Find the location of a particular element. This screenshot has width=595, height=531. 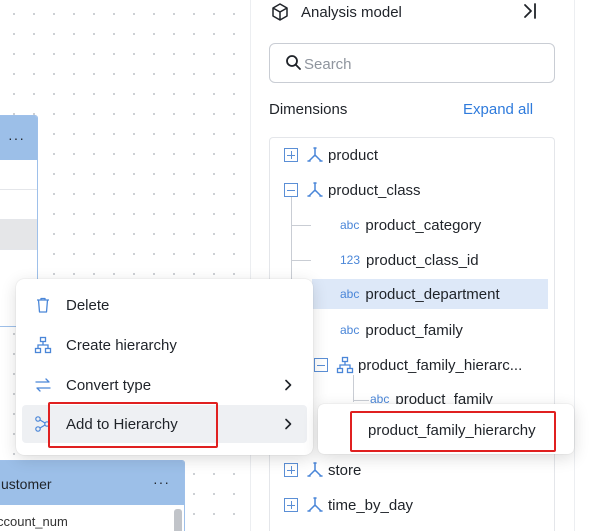

tree-item-product: product is located at coordinates (331, 155).